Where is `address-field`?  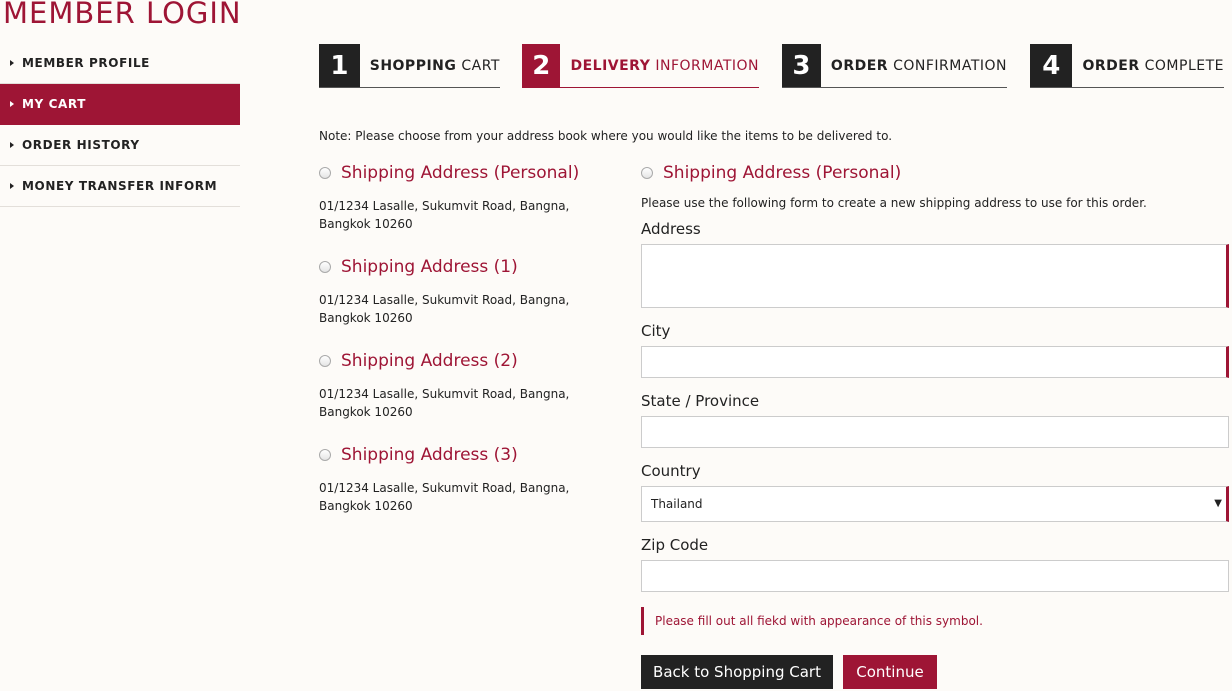 address-field is located at coordinates (935, 276).